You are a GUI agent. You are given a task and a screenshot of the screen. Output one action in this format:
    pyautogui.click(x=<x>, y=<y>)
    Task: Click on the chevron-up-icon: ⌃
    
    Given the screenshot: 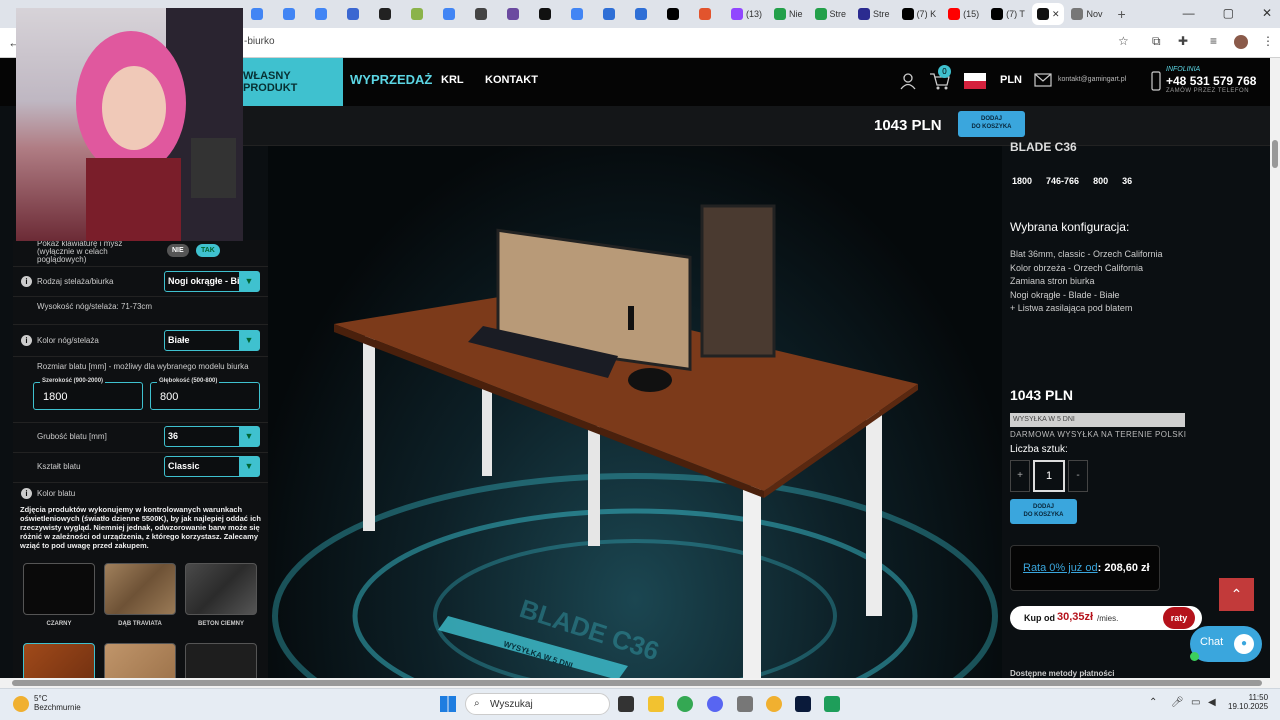 What is the action you would take?
    pyautogui.click(x=1236, y=594)
    